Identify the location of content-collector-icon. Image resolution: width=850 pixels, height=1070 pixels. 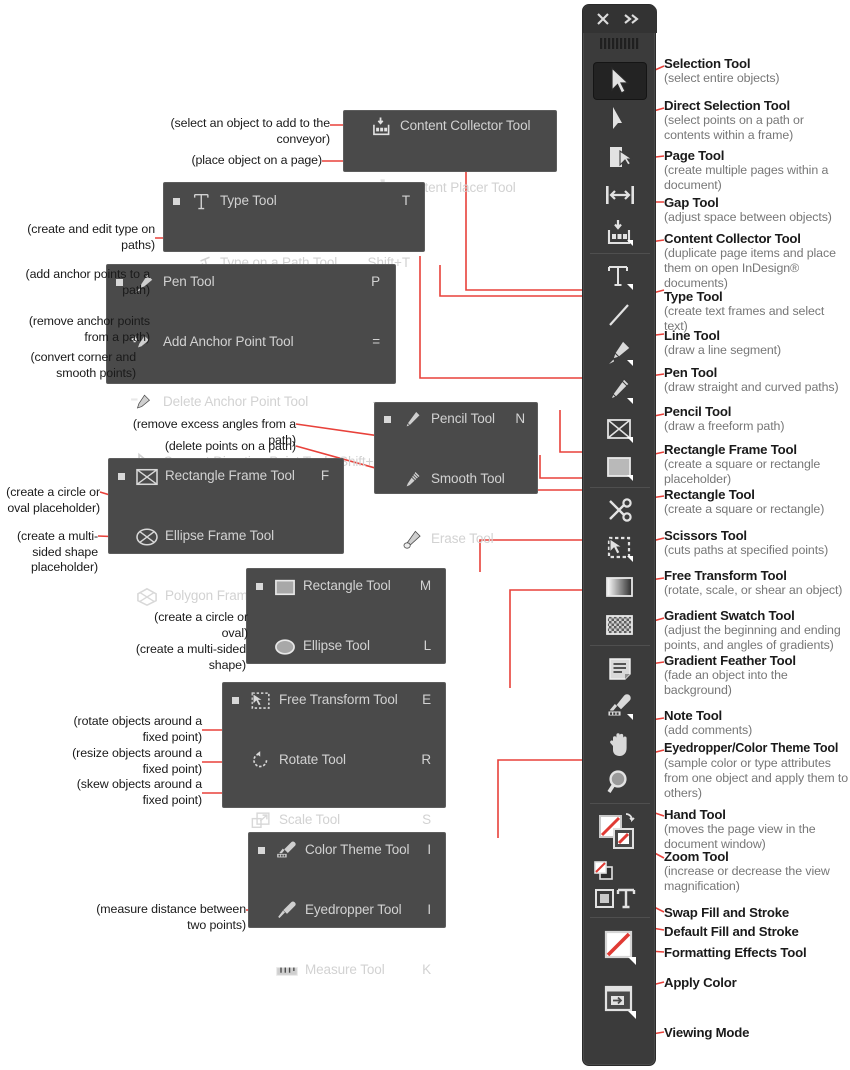
(382, 126).